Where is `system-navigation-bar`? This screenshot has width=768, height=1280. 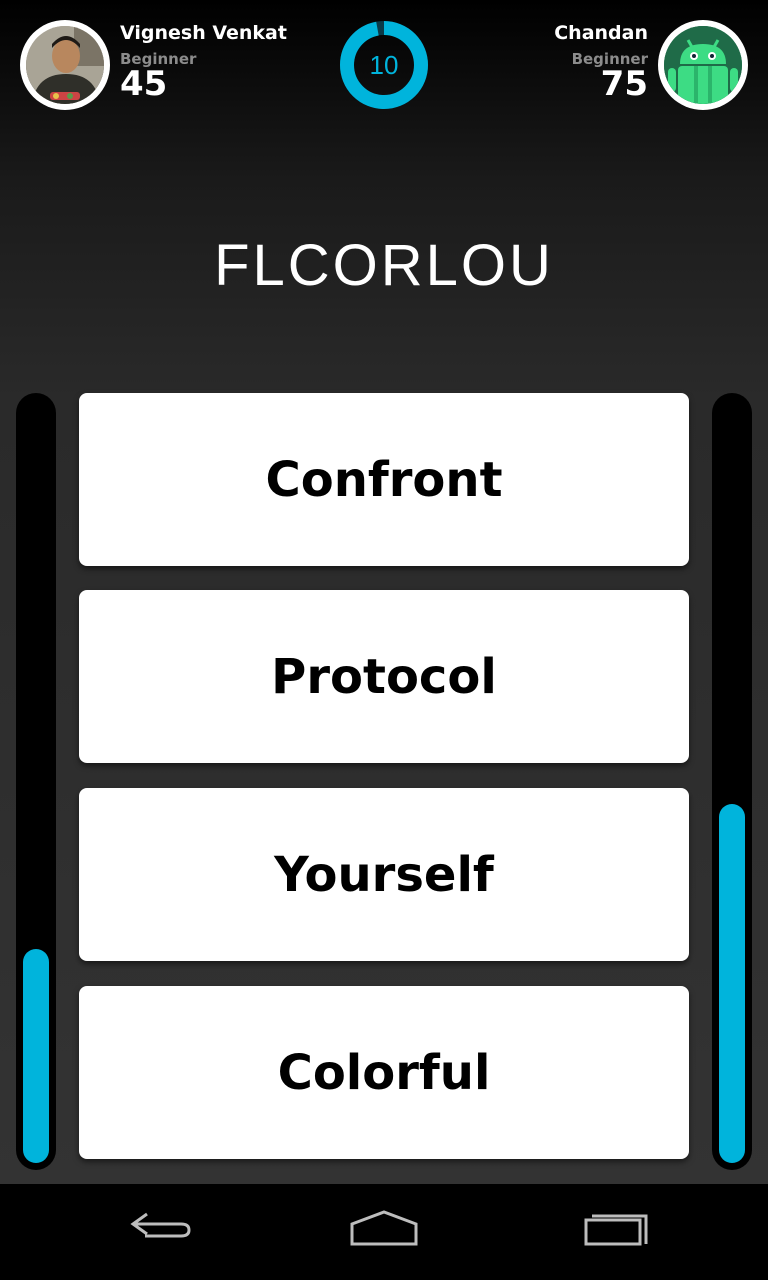 system-navigation-bar is located at coordinates (384, 1232).